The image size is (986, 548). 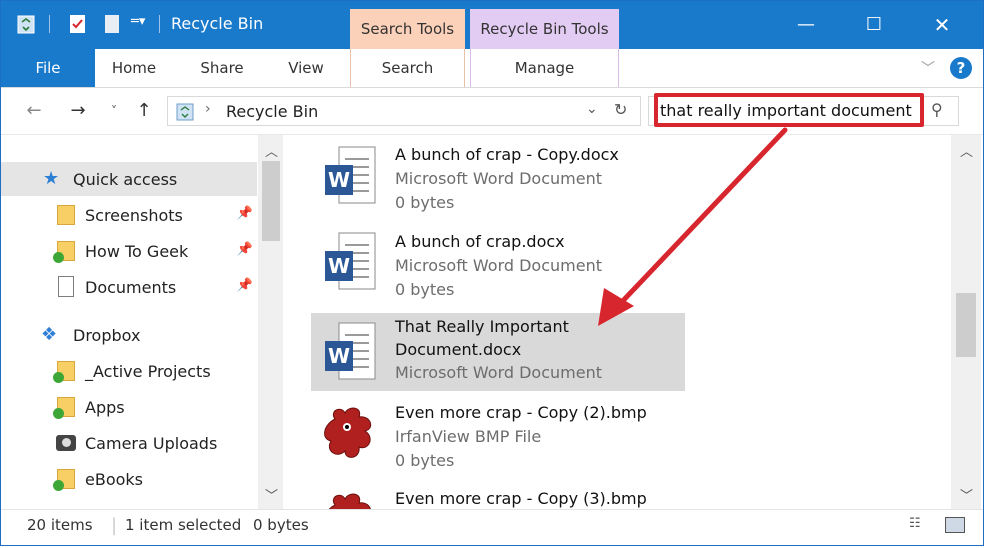 I want to click on sidebar-item-dropbox: ❖ Dropbox, so click(x=129, y=335).